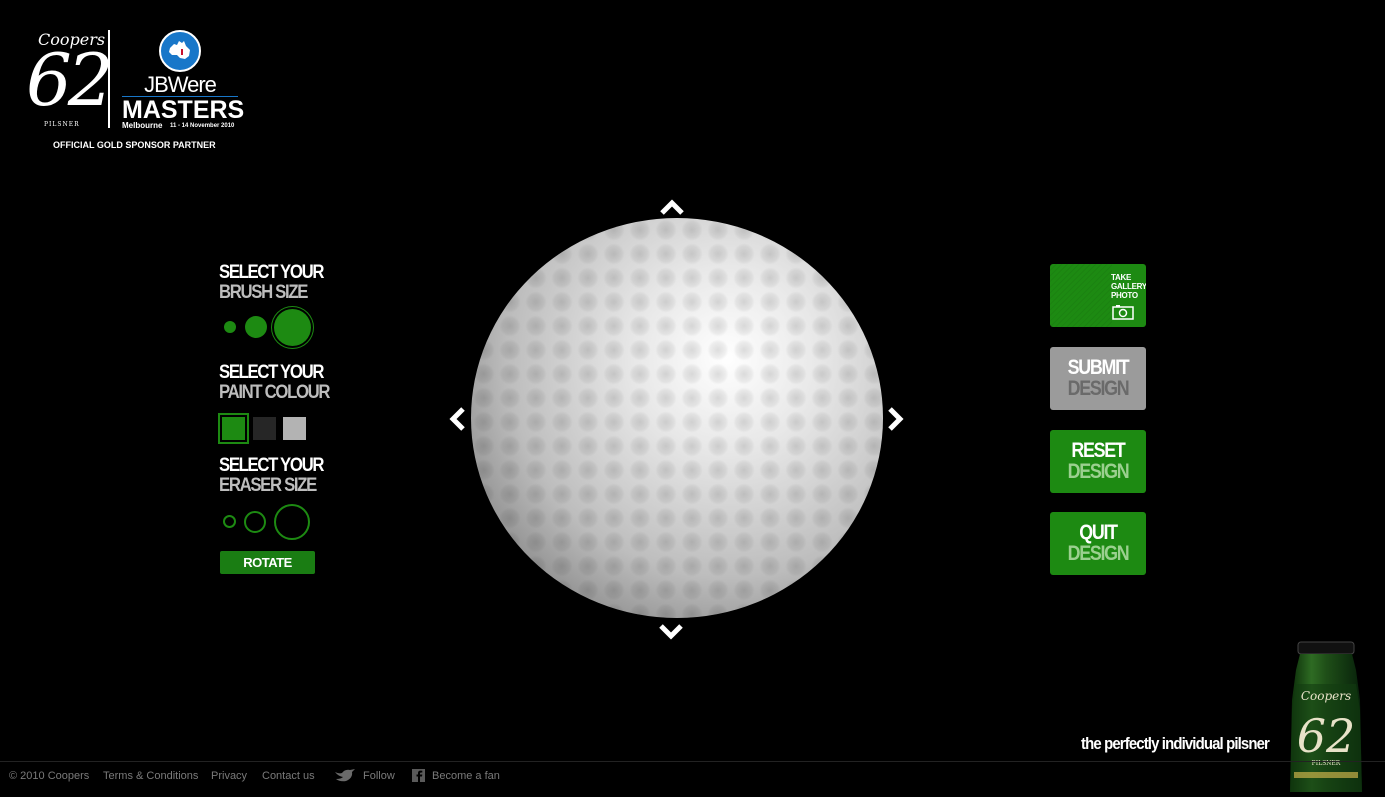 The height and width of the screenshot is (797, 1385). Describe the element at coordinates (672, 207) in the screenshot. I see `arrow-up-icon` at that location.